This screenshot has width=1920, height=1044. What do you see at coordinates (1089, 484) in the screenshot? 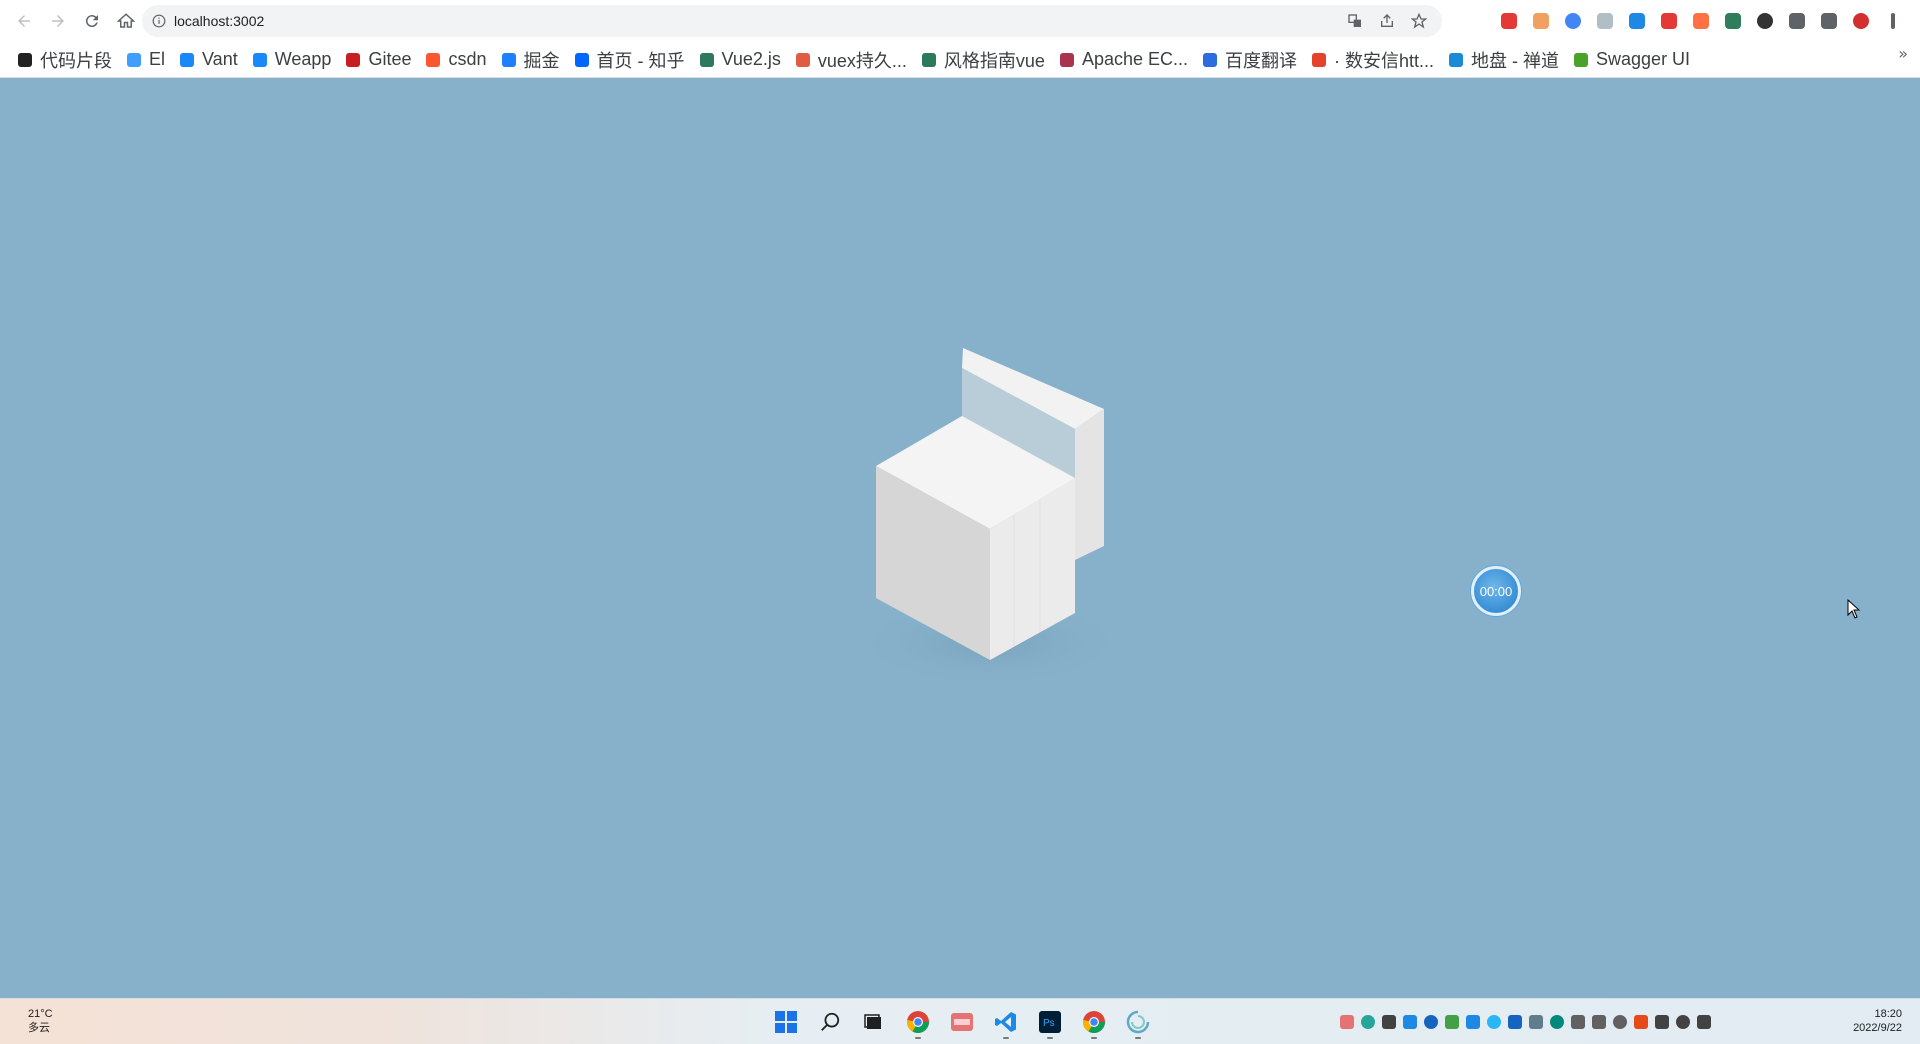
I see `back-block-right` at bounding box center [1089, 484].